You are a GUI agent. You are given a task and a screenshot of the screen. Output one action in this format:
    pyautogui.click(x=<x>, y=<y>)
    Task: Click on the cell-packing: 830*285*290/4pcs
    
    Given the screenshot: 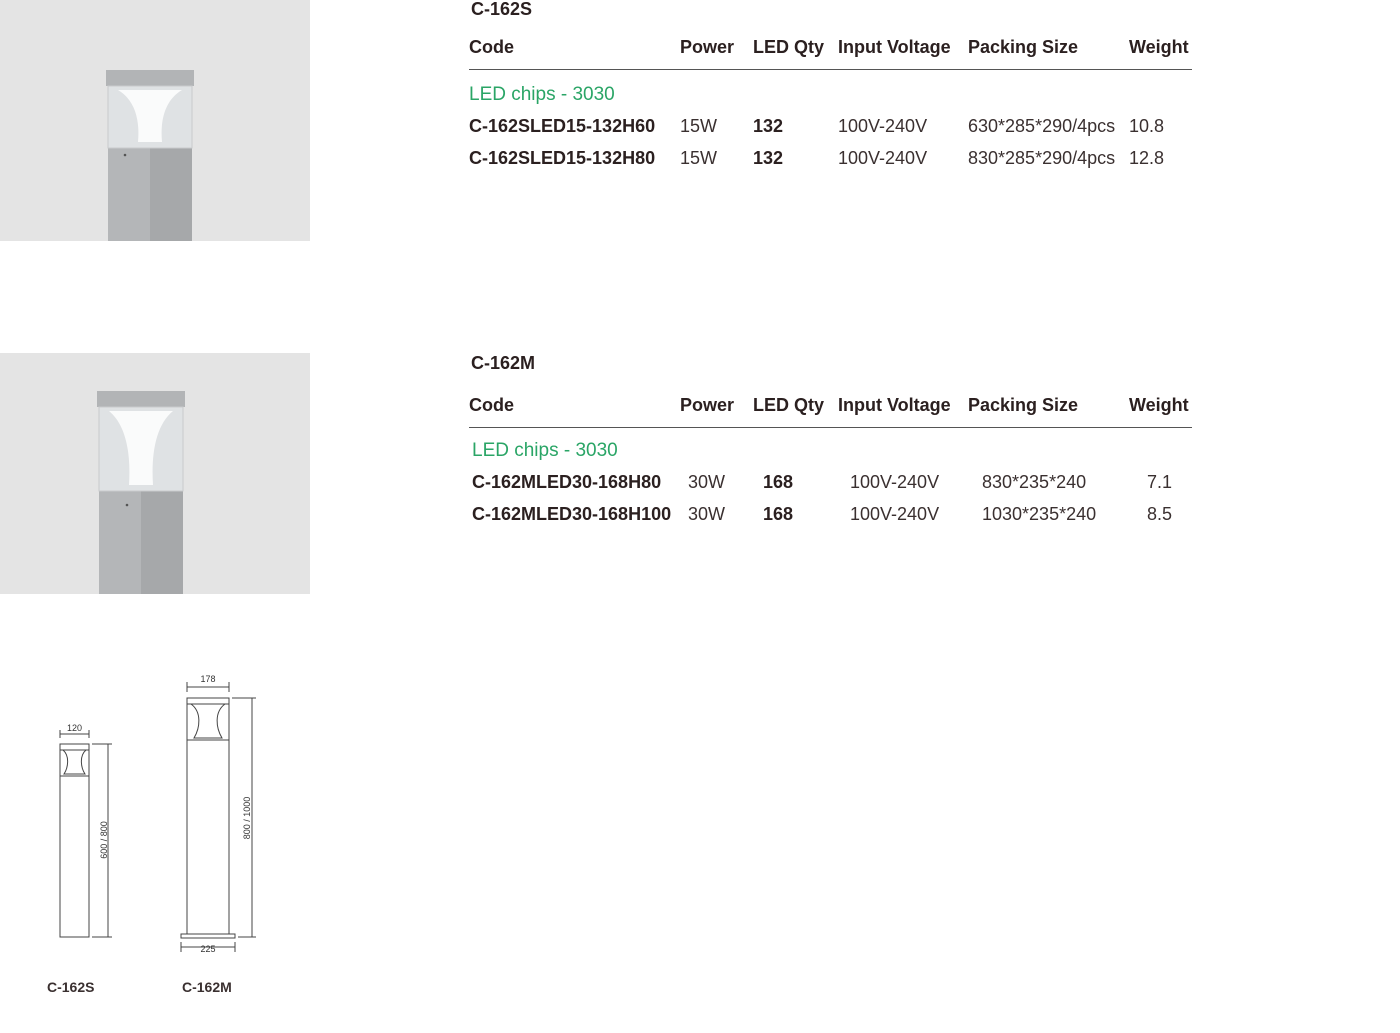 What is the action you would take?
    pyautogui.click(x=1042, y=158)
    